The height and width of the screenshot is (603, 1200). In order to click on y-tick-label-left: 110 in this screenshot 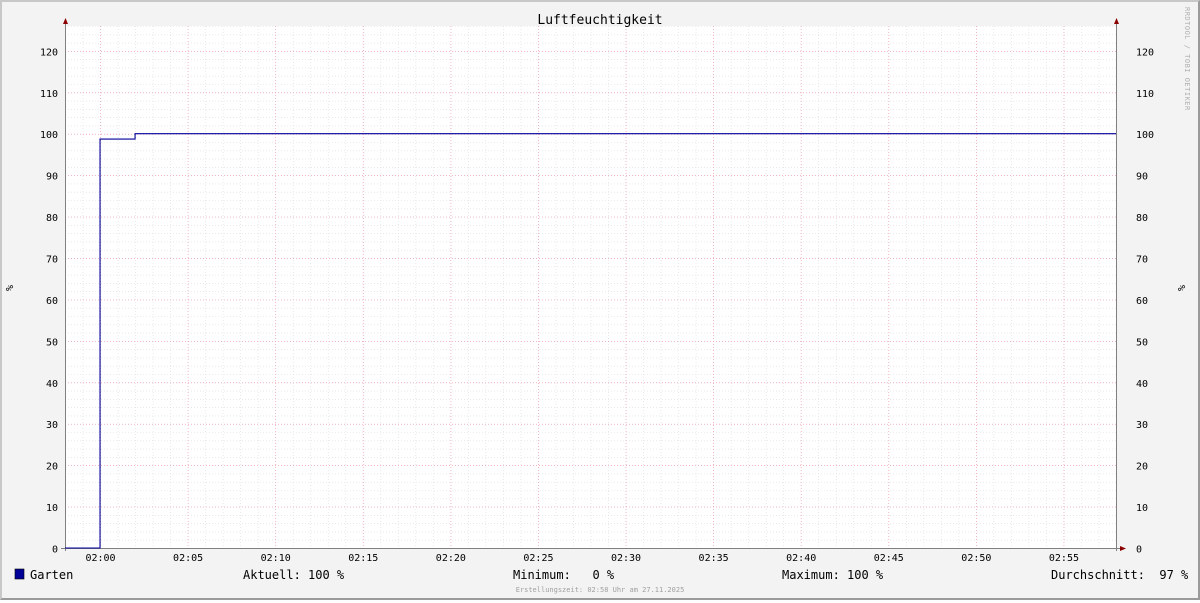, I will do `click(49, 94)`.